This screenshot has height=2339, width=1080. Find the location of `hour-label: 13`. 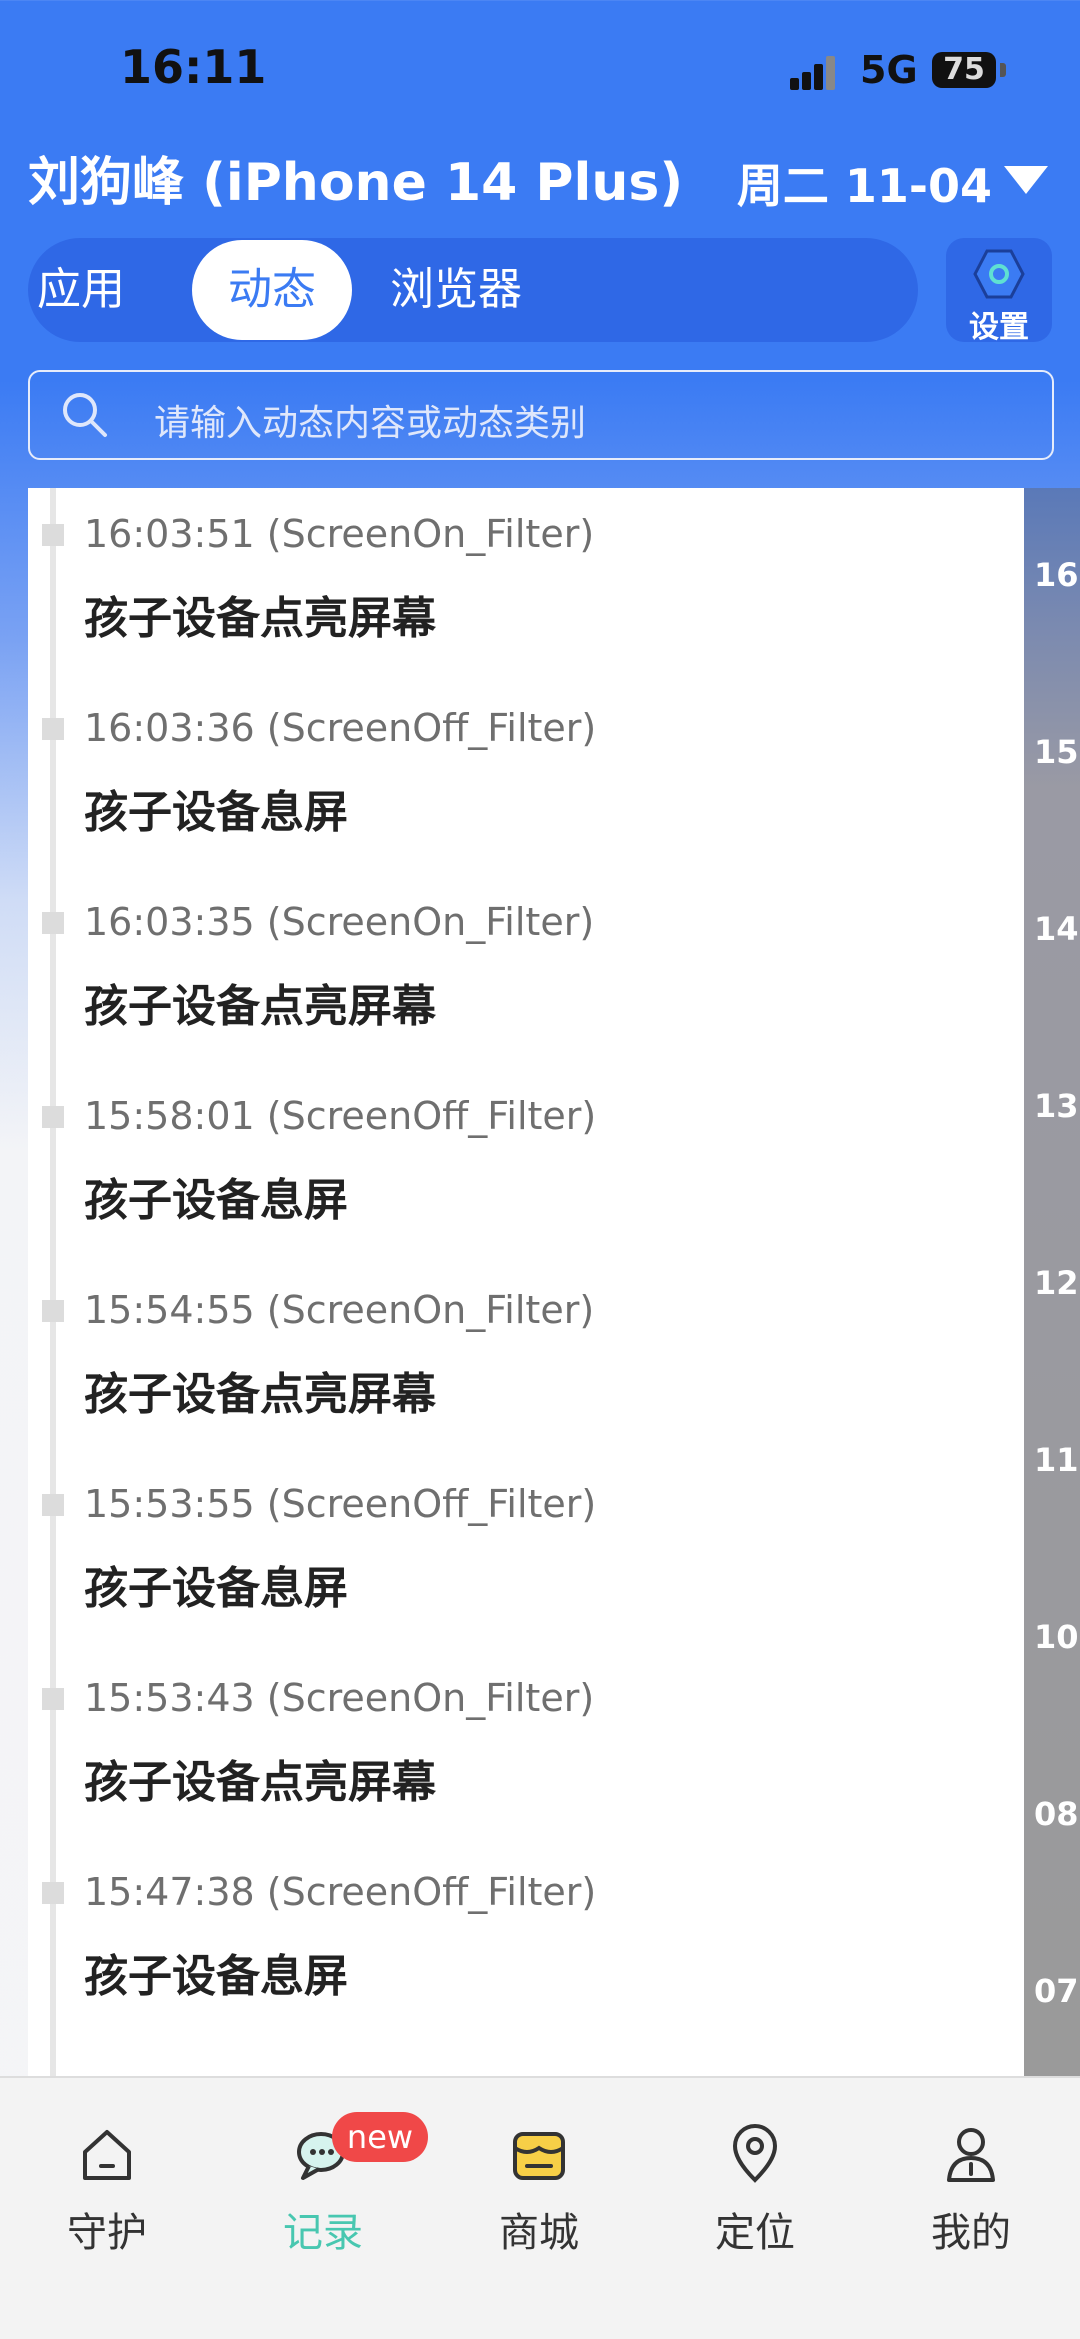

hour-label: 13 is located at coordinates (1056, 1106).